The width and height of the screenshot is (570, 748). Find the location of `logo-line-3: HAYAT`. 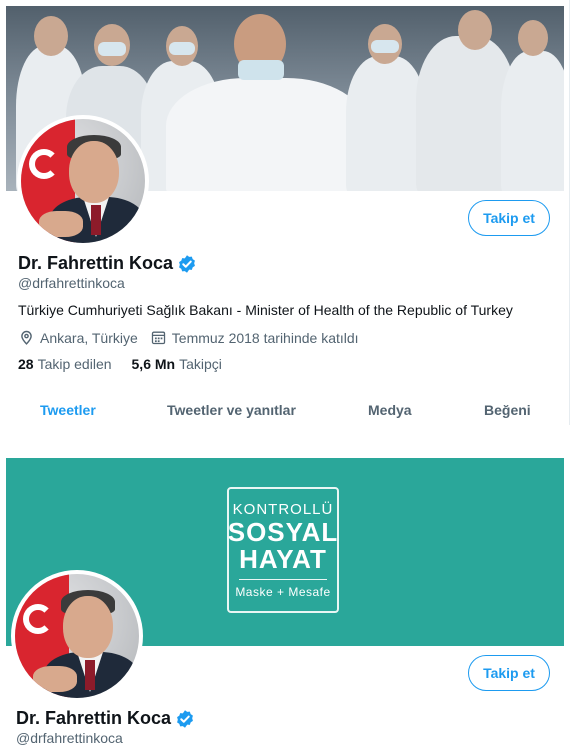

logo-line-3: HAYAT is located at coordinates (283, 559).